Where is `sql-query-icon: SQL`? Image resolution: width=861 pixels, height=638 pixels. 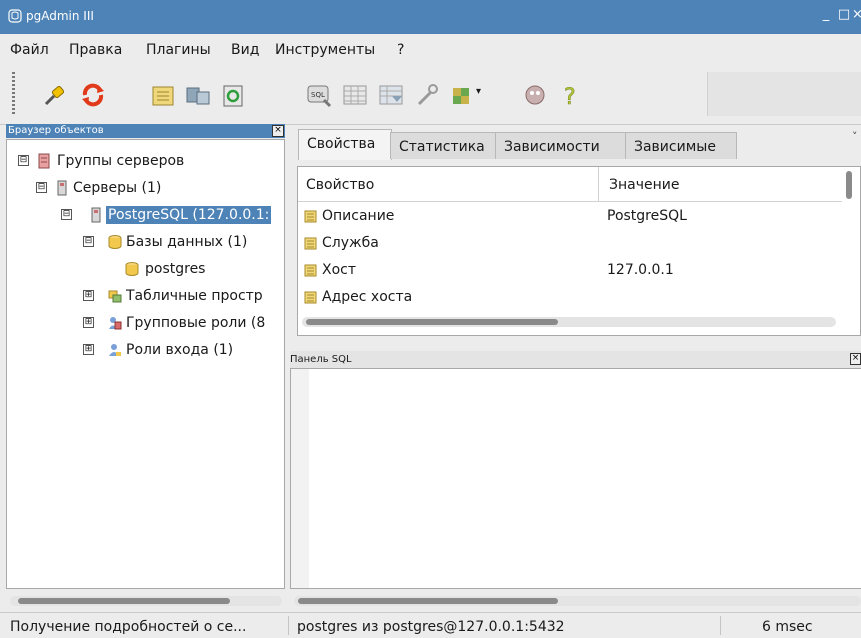 sql-query-icon: SQL is located at coordinates (319, 95).